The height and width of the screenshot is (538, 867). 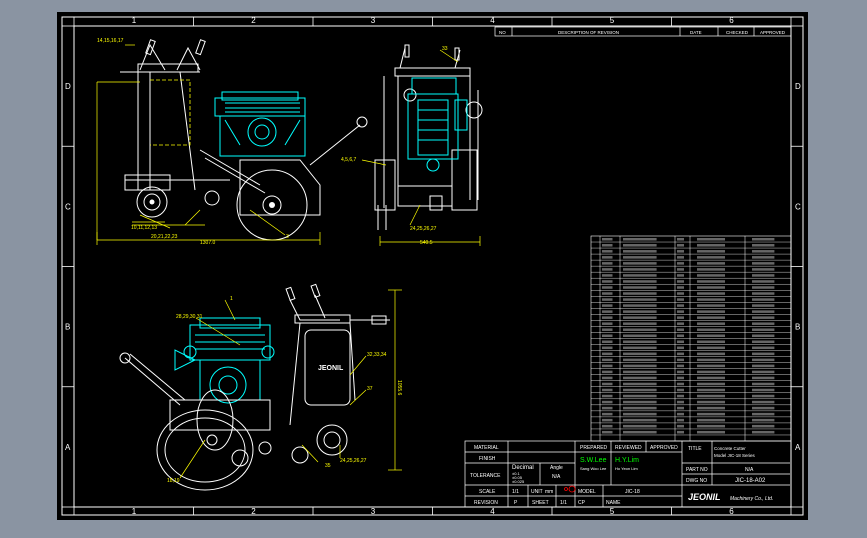 What do you see at coordinates (353, 461) in the screenshot?
I see `callout-iso-low2: 24,25,26,27` at bounding box center [353, 461].